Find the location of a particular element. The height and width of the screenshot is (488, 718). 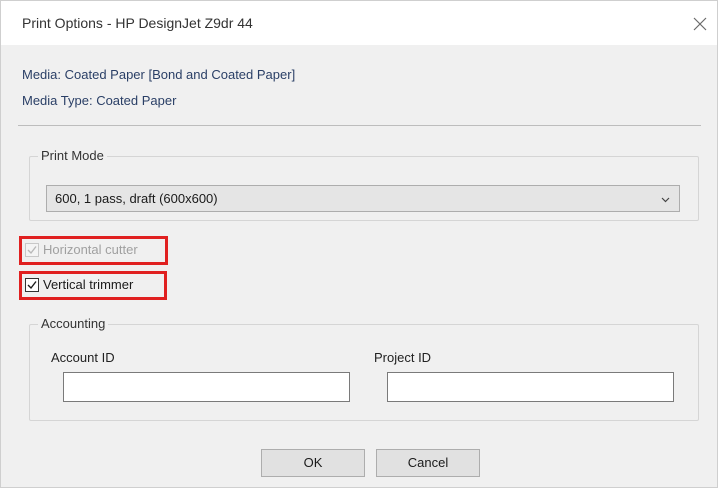

separator is located at coordinates (359, 125).